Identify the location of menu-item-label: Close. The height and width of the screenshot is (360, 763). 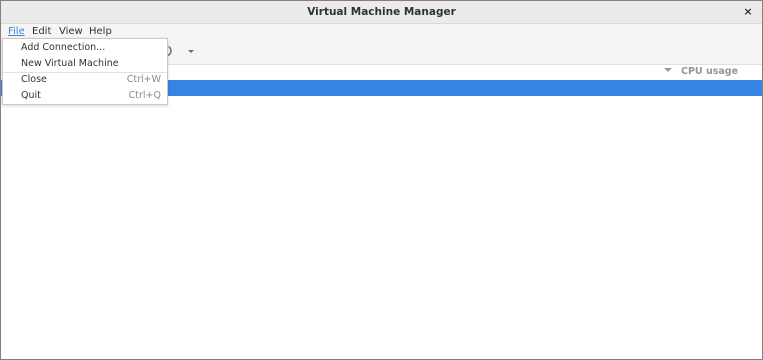
(34, 79).